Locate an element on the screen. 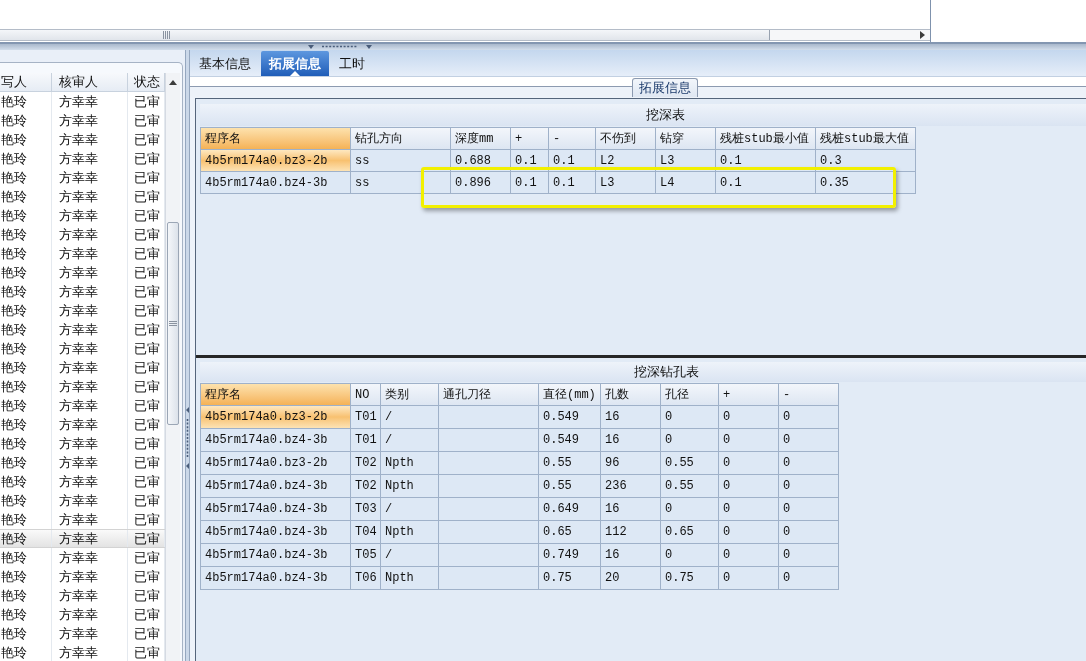 The image size is (1086, 661). column-header: 不伤到 is located at coordinates (626, 139).